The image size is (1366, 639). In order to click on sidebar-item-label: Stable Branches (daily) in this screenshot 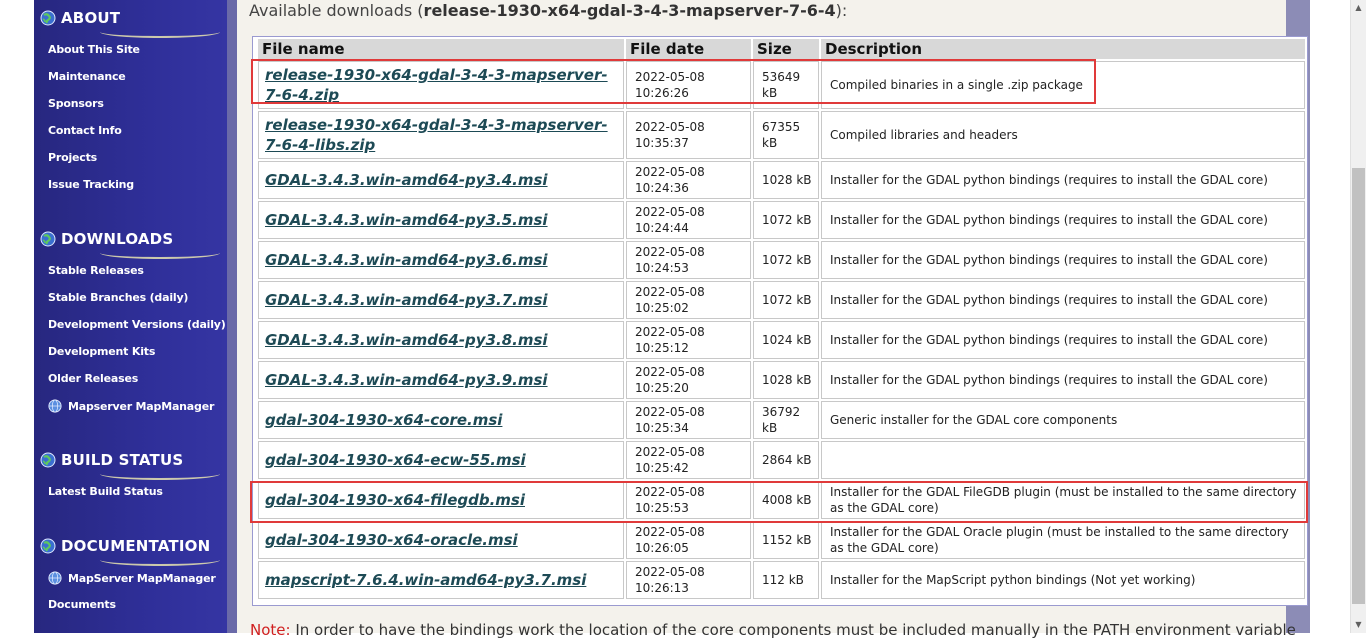, I will do `click(118, 297)`.